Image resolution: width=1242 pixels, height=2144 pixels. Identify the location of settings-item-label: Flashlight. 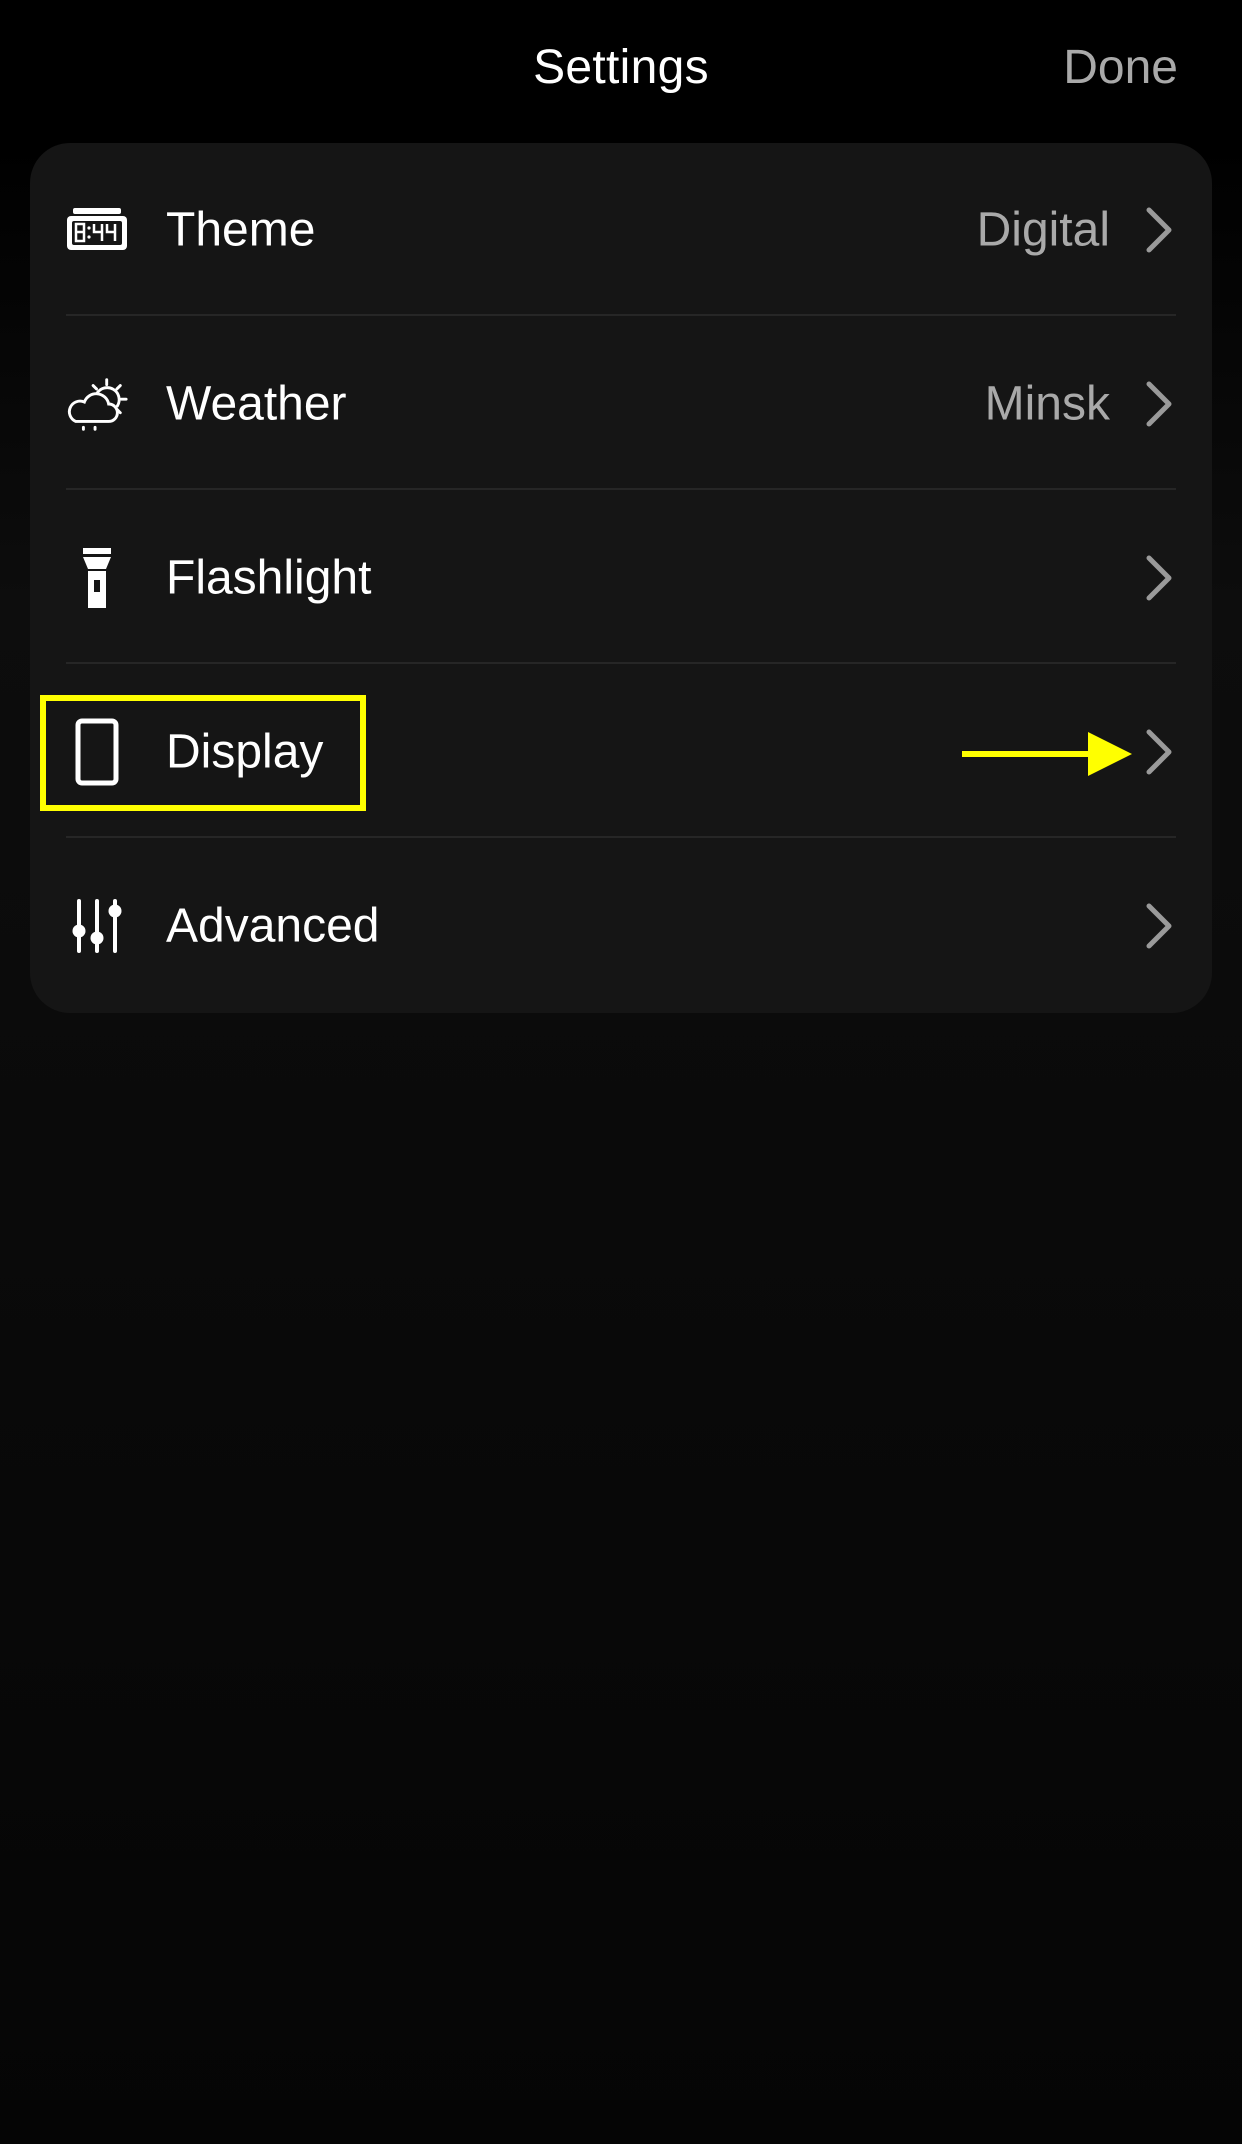
(269, 578).